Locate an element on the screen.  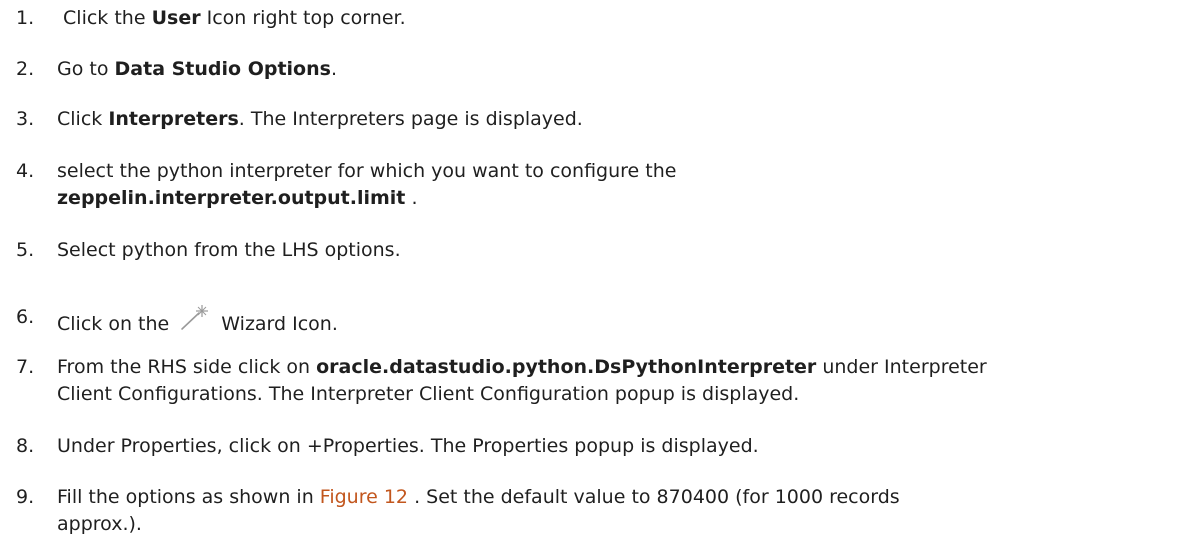
step-number: 5. is located at coordinates (25, 250).